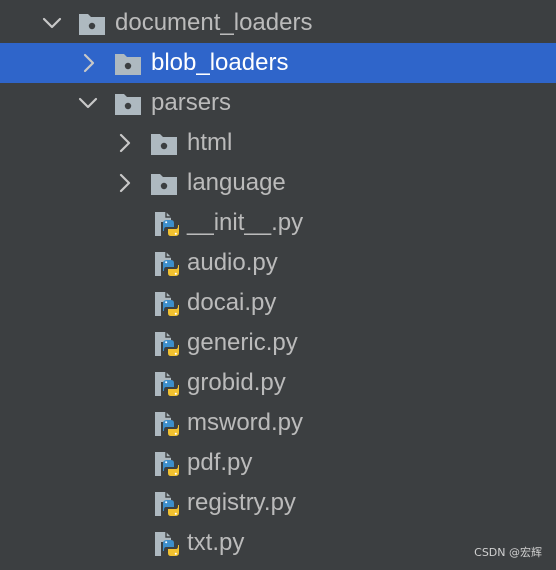  I want to click on tree-file-audio: audio.py, so click(278, 263).